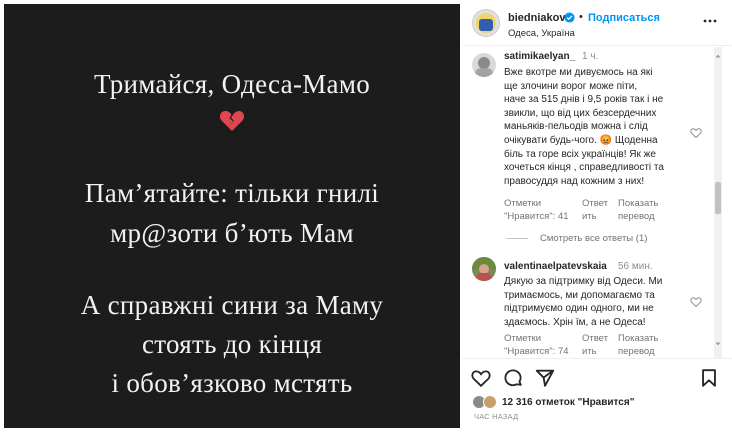 The height and width of the screenshot is (432, 732). Describe the element at coordinates (710, 21) in the screenshot. I see `more-options-icon` at that location.